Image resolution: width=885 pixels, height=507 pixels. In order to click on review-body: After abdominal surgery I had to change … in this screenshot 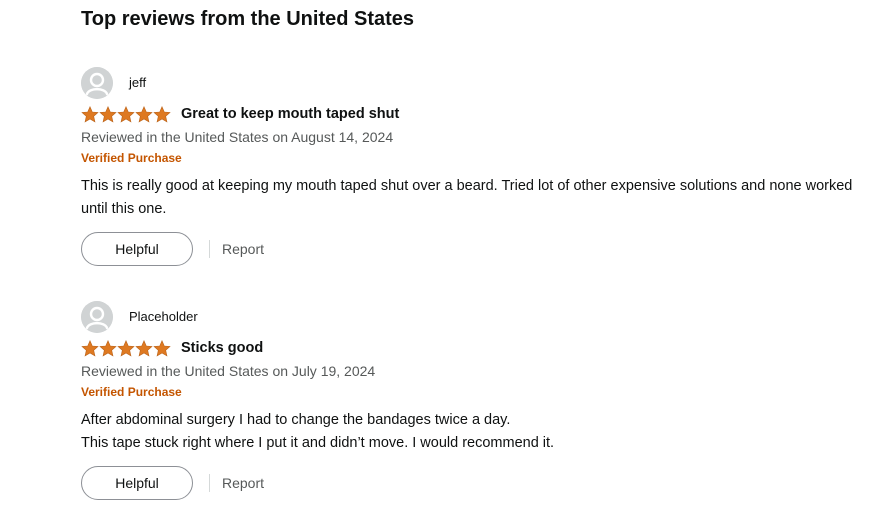, I will do `click(476, 432)`.